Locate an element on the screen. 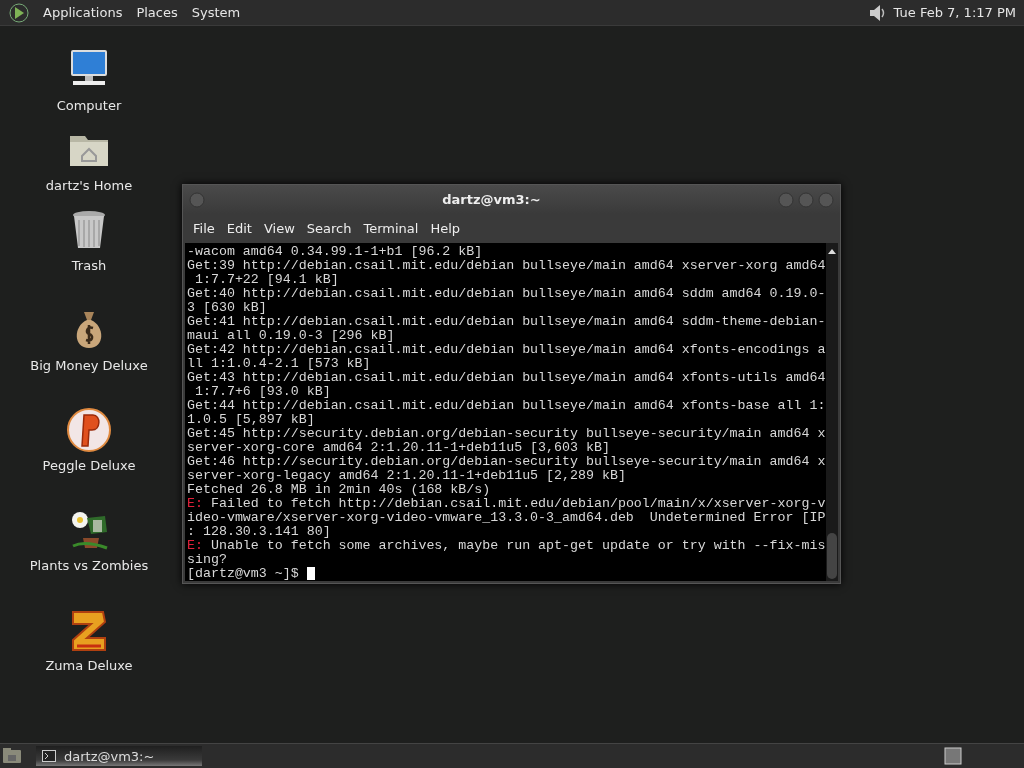 The image size is (1024, 768). output-line: ll 1:1.0.4-2.1 [573 kB] is located at coordinates (279, 364).